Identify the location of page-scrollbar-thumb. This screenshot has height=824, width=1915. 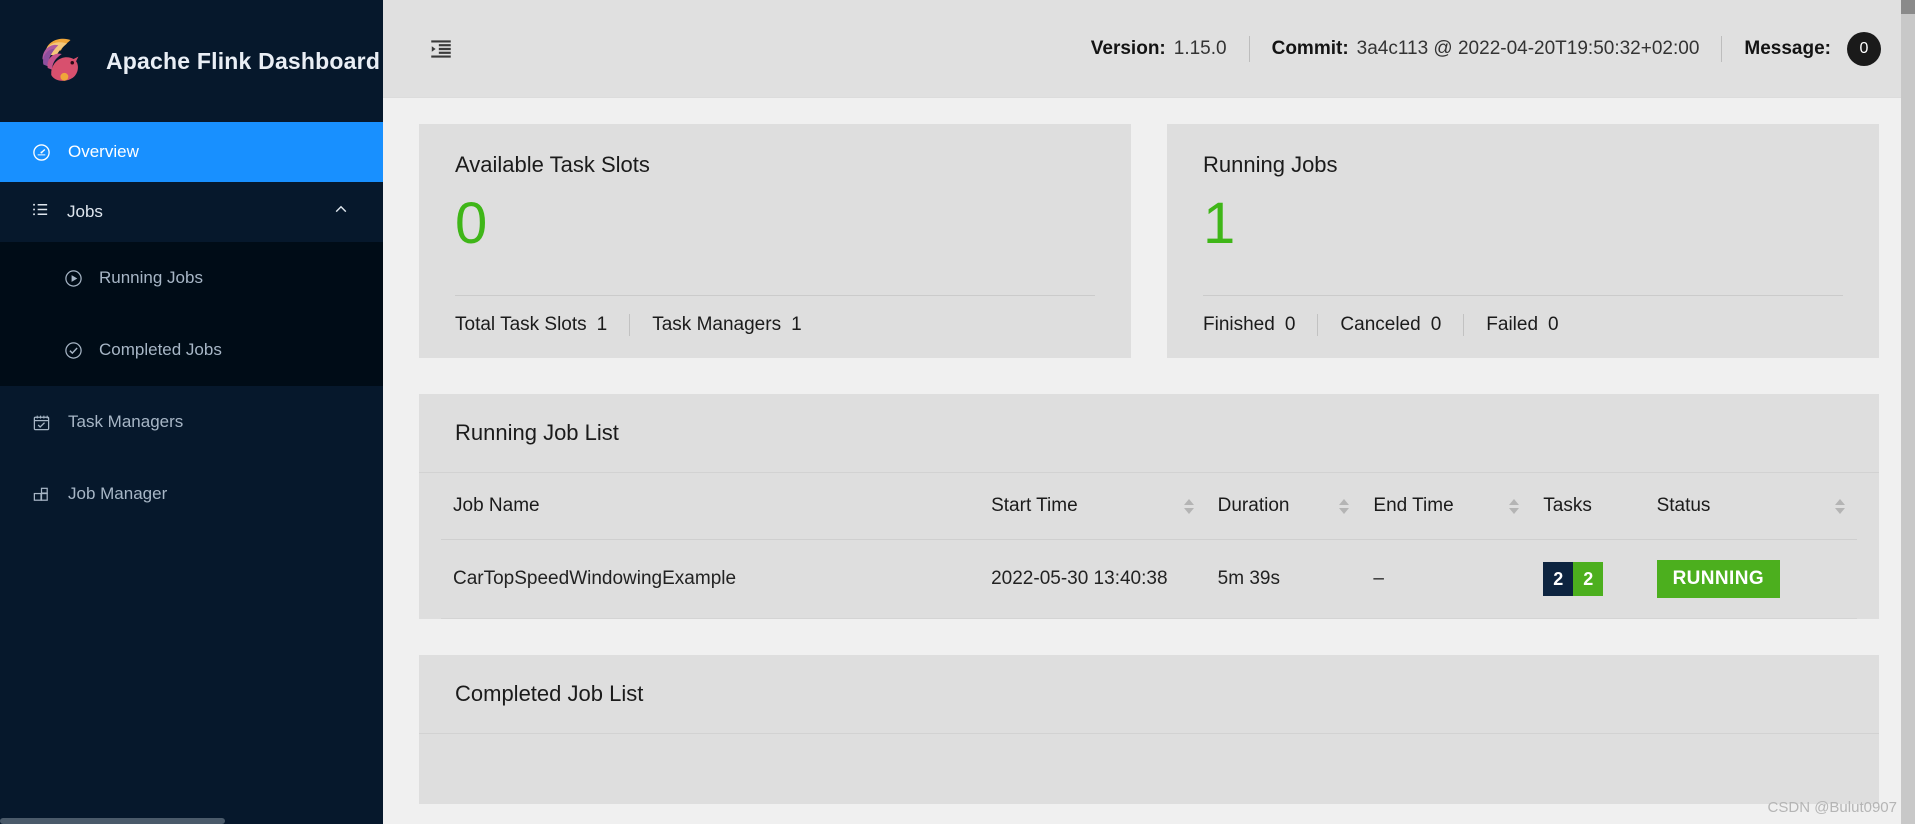
(1908, 7).